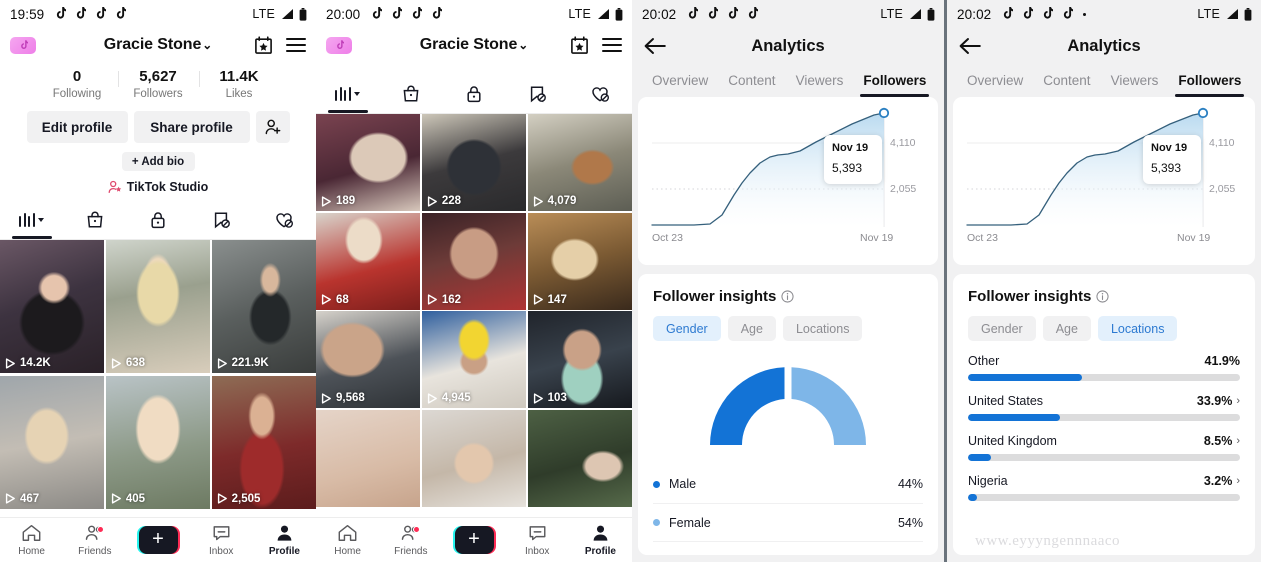 The image size is (1261, 562). Describe the element at coordinates (52, 442) in the screenshot. I see `video-thumbnail: 467` at that location.